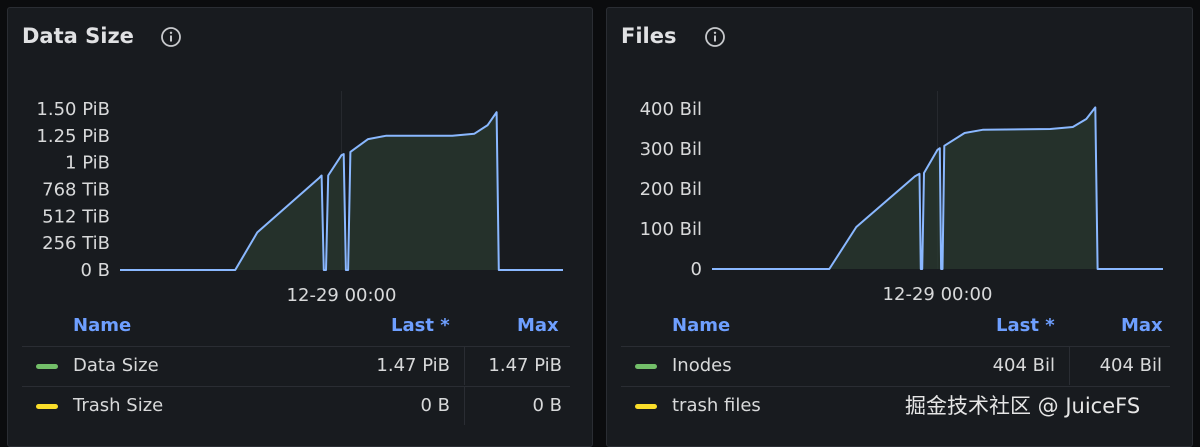 Image resolution: width=1200 pixels, height=447 pixels. What do you see at coordinates (671, 229) in the screenshot?
I see `y-tick-label: 100 Bil` at bounding box center [671, 229].